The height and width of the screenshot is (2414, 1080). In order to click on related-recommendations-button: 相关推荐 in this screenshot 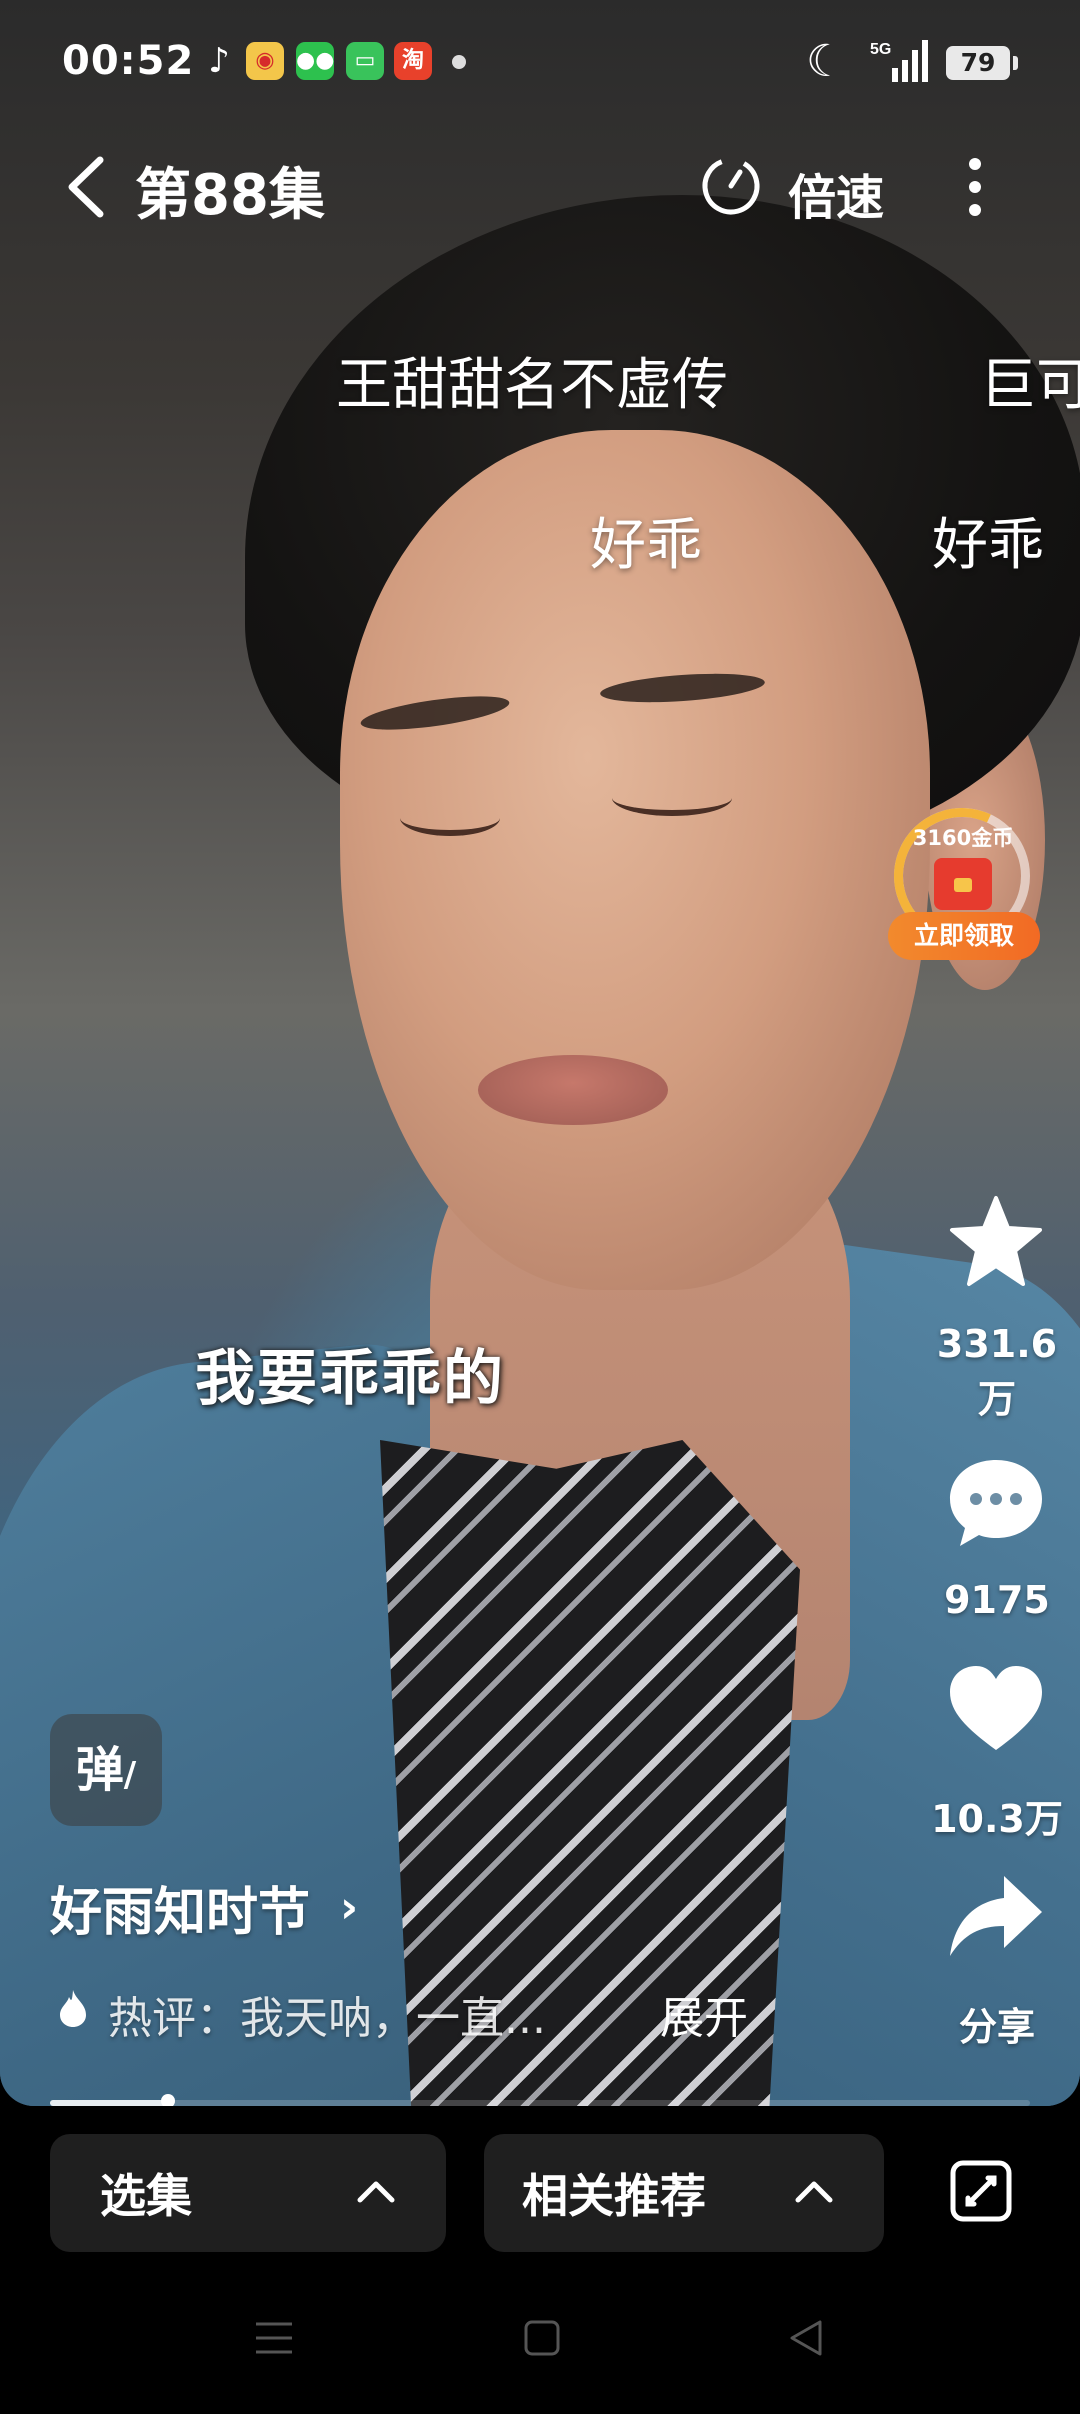, I will do `click(684, 2193)`.